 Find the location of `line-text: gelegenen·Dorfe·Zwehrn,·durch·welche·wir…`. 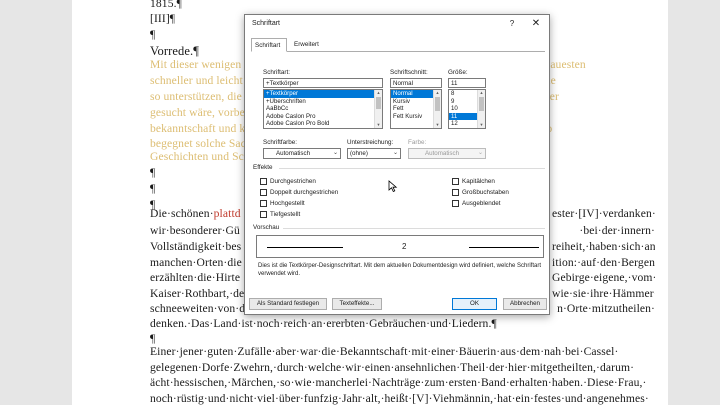

line-text: gelegenen·Dorfe·Zwehrn,·durch·welche·wir… is located at coordinates (392, 367).